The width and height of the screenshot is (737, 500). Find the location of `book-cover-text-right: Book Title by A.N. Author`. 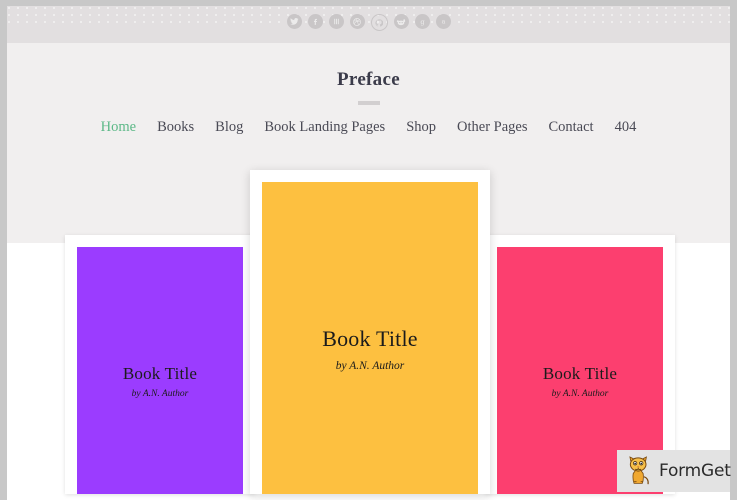

book-cover-text-right: Book Title by A.N. Author is located at coordinates (580, 381).